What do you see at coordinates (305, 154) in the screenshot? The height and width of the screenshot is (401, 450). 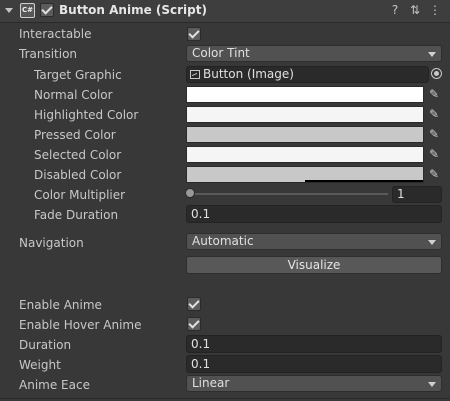 I see `selected-color-swatch` at bounding box center [305, 154].